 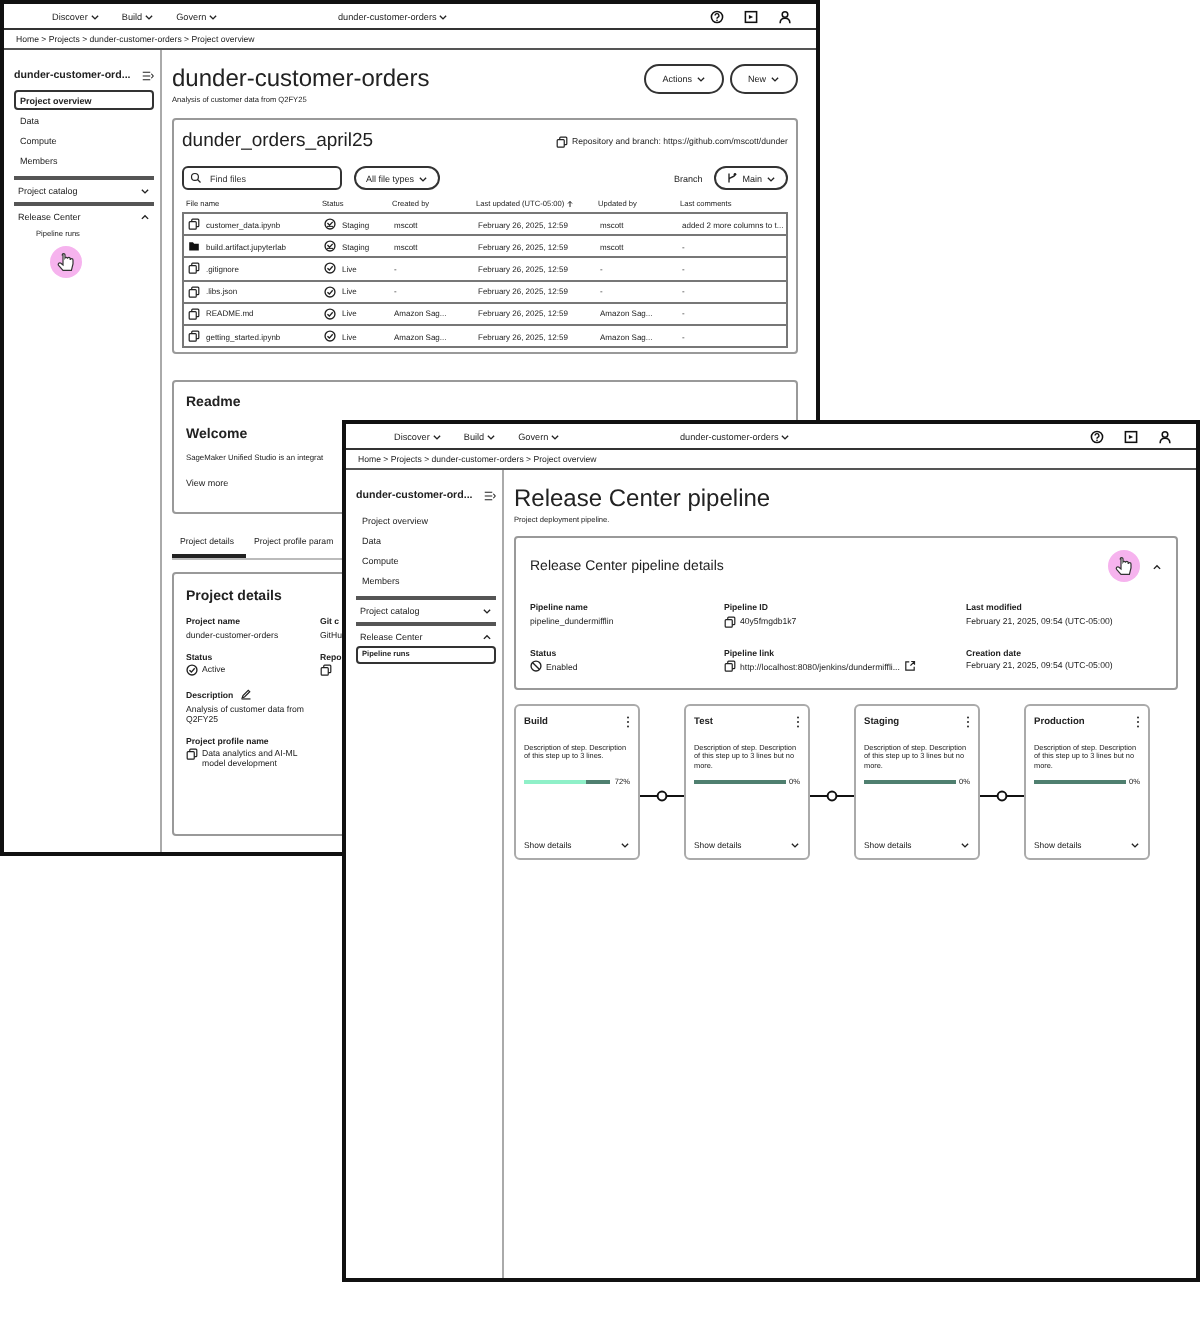 I want to click on repository-name: dunder_orders_april25, so click(x=278, y=141).